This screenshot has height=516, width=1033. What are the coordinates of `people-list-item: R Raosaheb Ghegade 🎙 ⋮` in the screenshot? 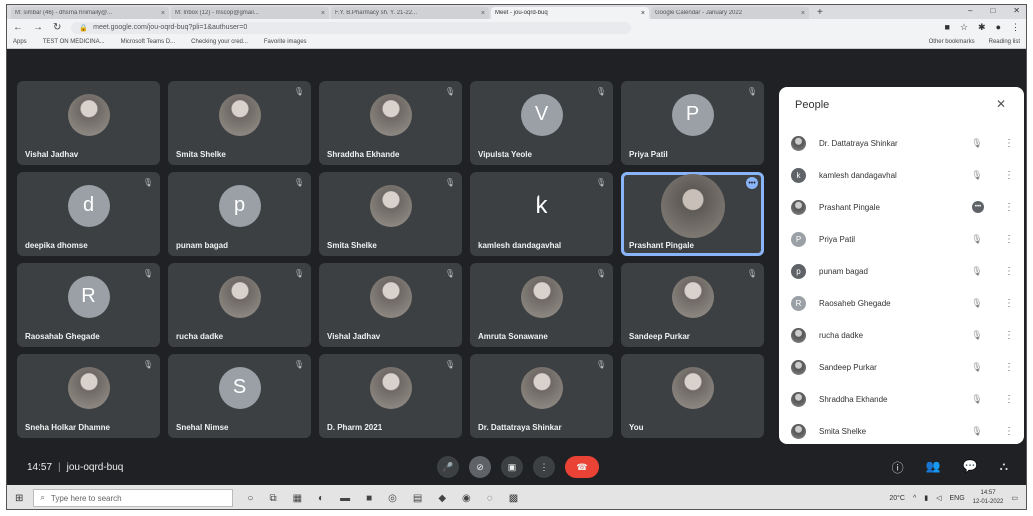 It's located at (902, 303).